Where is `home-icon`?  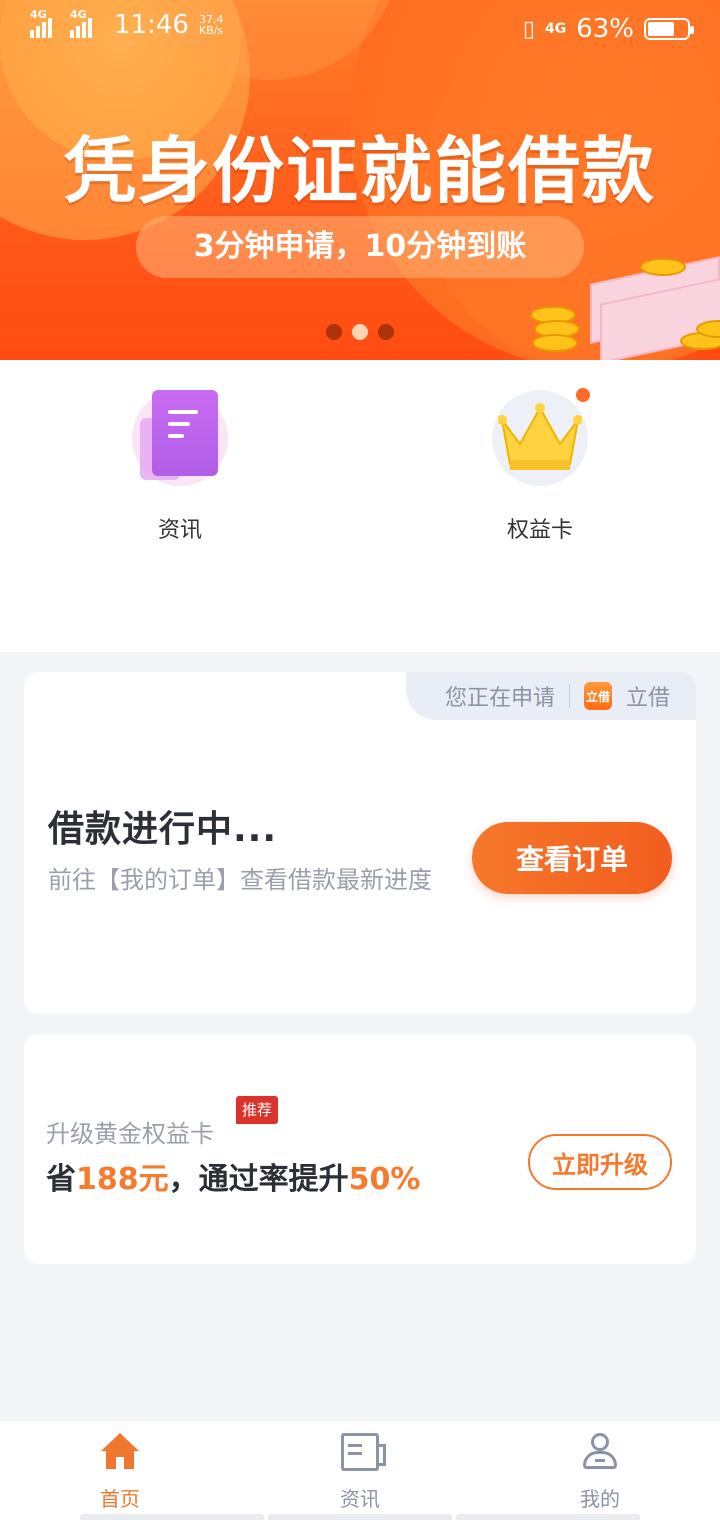 home-icon is located at coordinates (120, 1452).